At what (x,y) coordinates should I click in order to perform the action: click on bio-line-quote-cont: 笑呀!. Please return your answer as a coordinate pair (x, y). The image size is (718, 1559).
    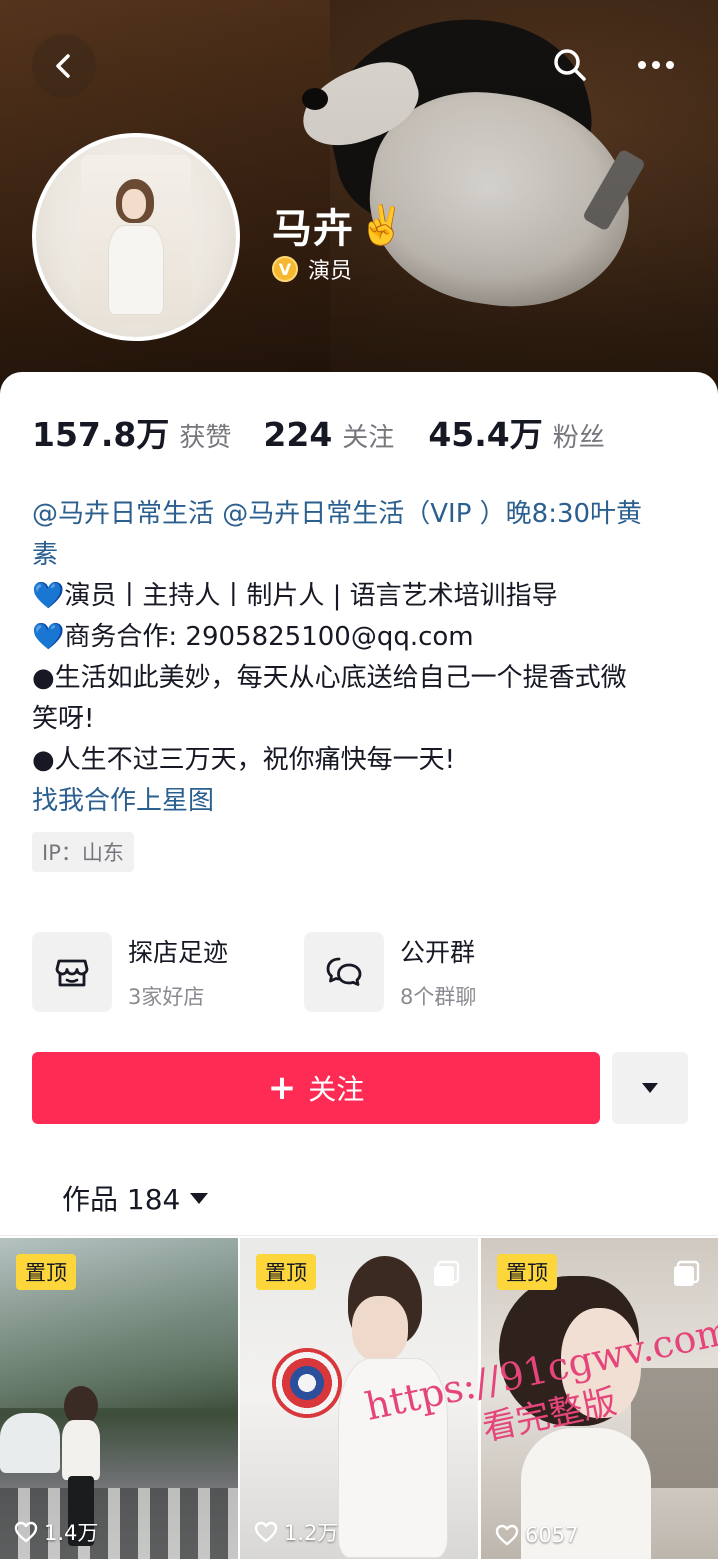
    Looking at the image, I should click on (63, 719).